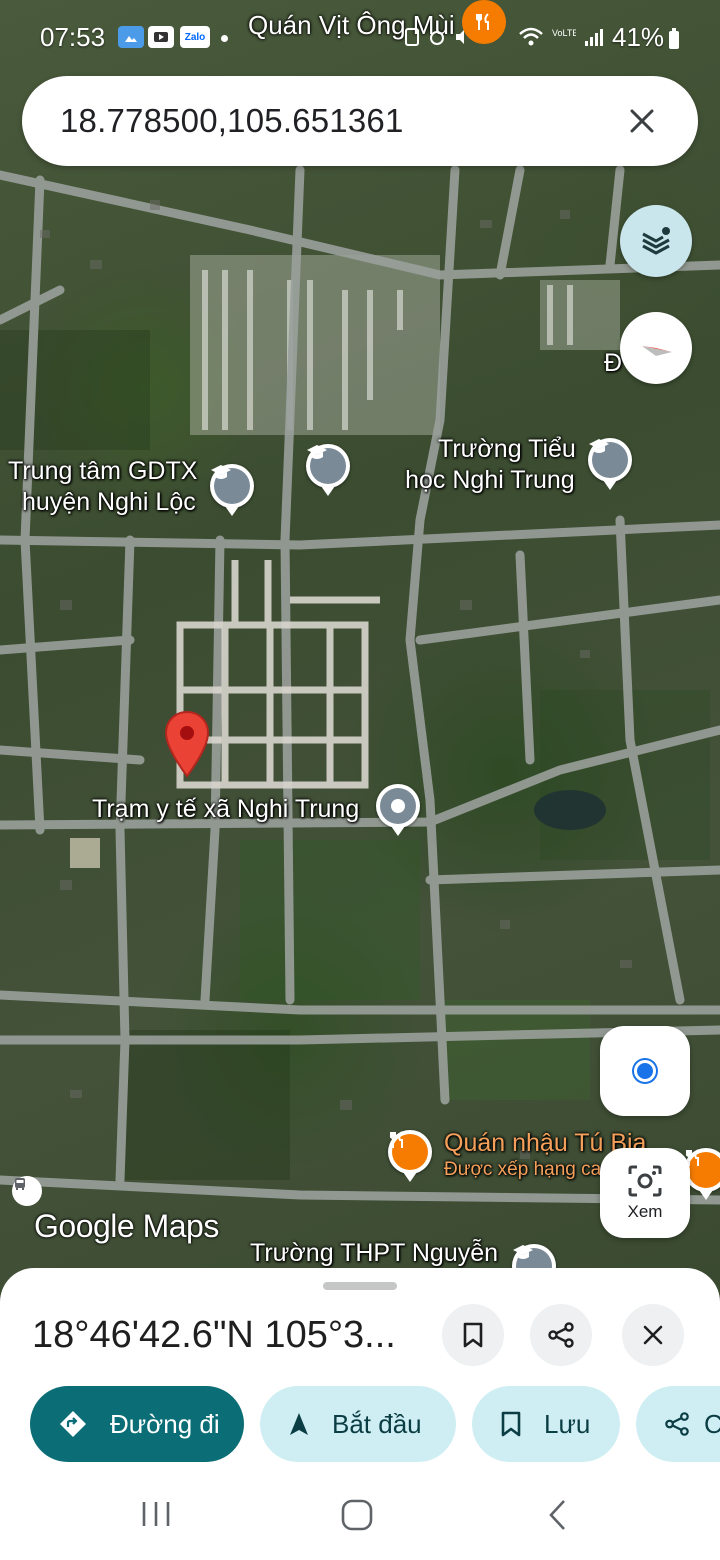  I want to click on volte-icon: VoLTE, so click(564, 33).